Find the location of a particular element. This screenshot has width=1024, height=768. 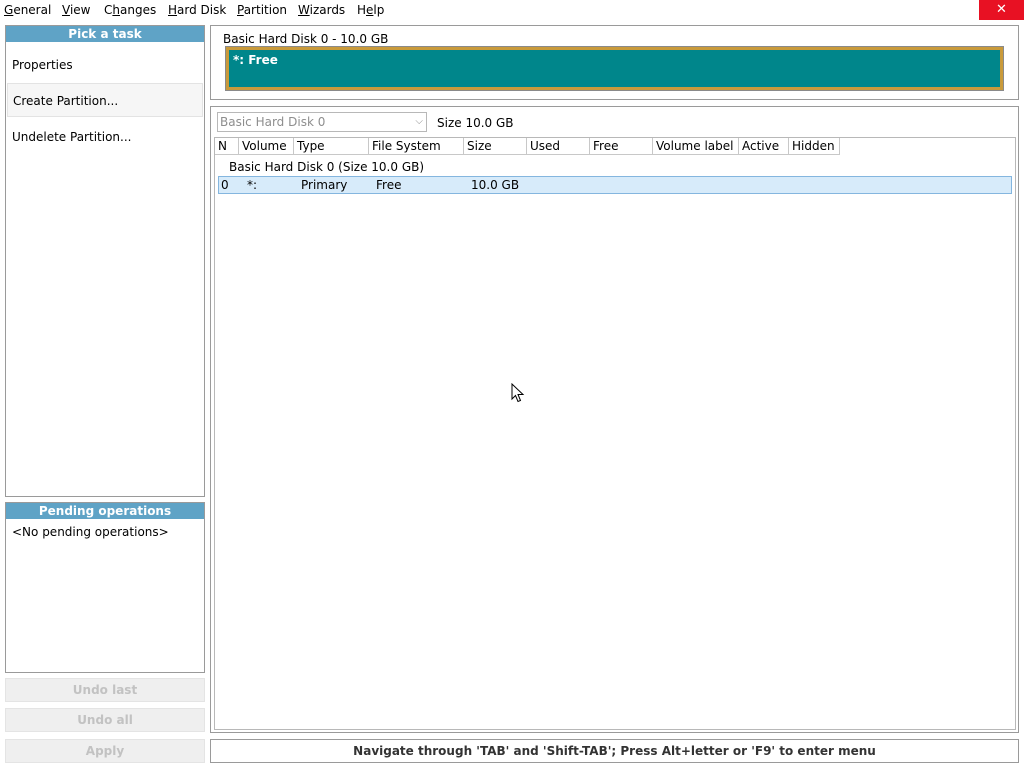

table-row: 0 *: Primary Free 10.0 GB is located at coordinates (615, 185).